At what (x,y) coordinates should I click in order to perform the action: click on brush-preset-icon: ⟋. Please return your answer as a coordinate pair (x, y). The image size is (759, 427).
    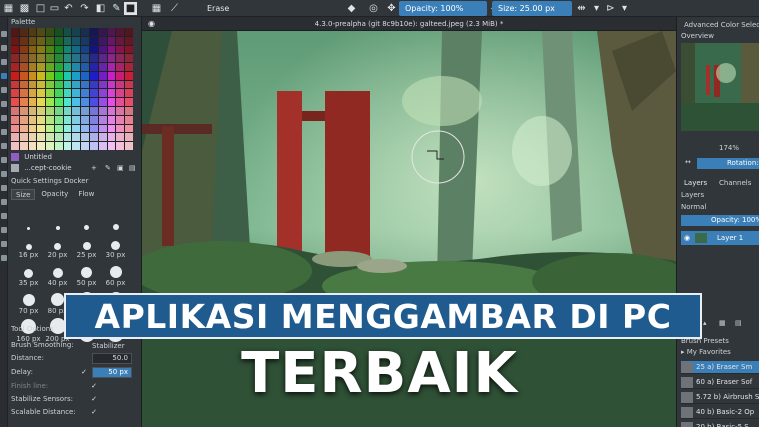
    Looking at the image, I should click on (174, 8).